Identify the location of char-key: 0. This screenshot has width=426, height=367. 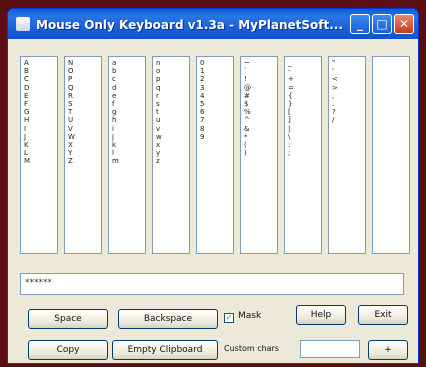
(216, 63).